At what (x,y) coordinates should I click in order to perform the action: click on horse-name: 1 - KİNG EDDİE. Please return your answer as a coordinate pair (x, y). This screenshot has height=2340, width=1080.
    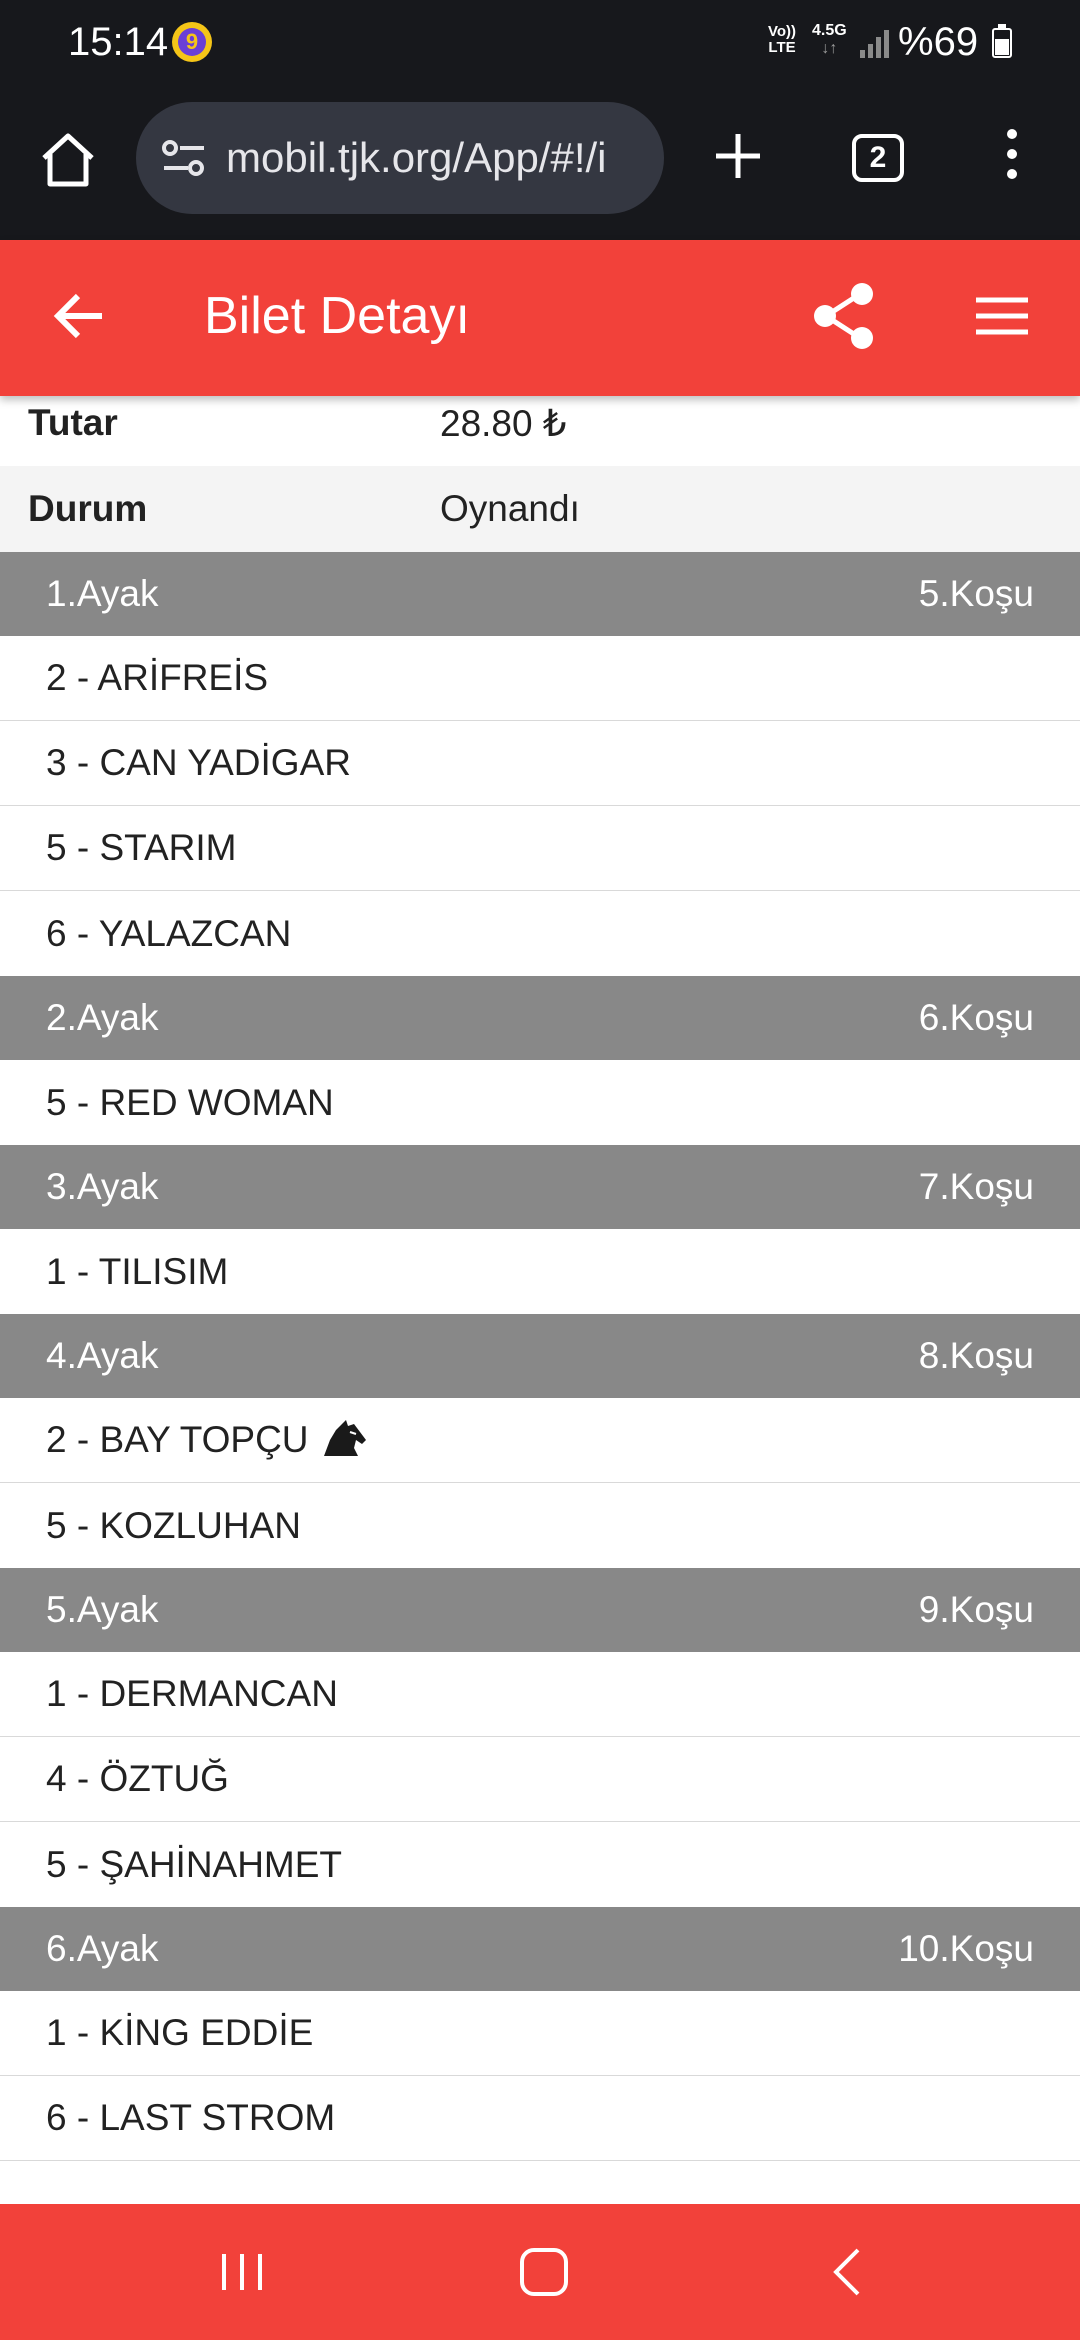
    Looking at the image, I should click on (180, 2032).